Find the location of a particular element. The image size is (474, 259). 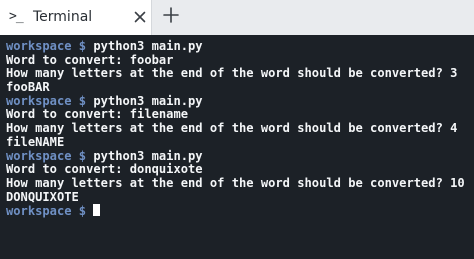

tab-terminal: >_ Terminal is located at coordinates (76, 17).